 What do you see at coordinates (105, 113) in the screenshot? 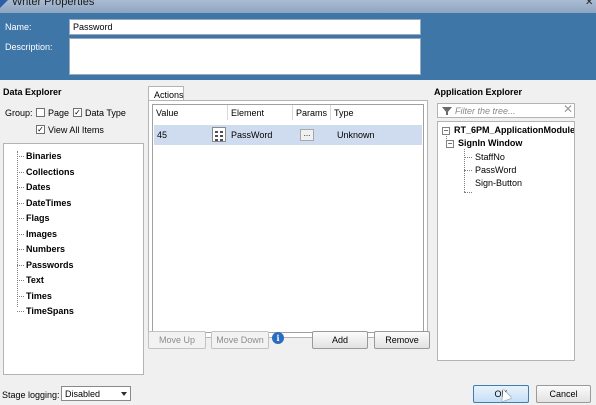
I see `data-type-checkbox-label: Data Type` at bounding box center [105, 113].